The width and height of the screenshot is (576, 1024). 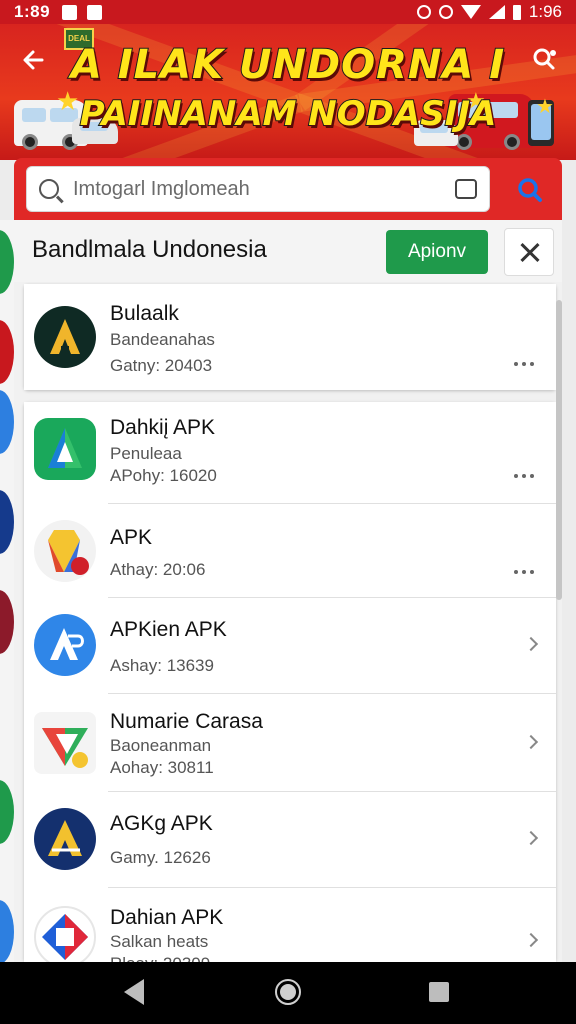 I want to click on search-bar, so click(x=258, y=189).